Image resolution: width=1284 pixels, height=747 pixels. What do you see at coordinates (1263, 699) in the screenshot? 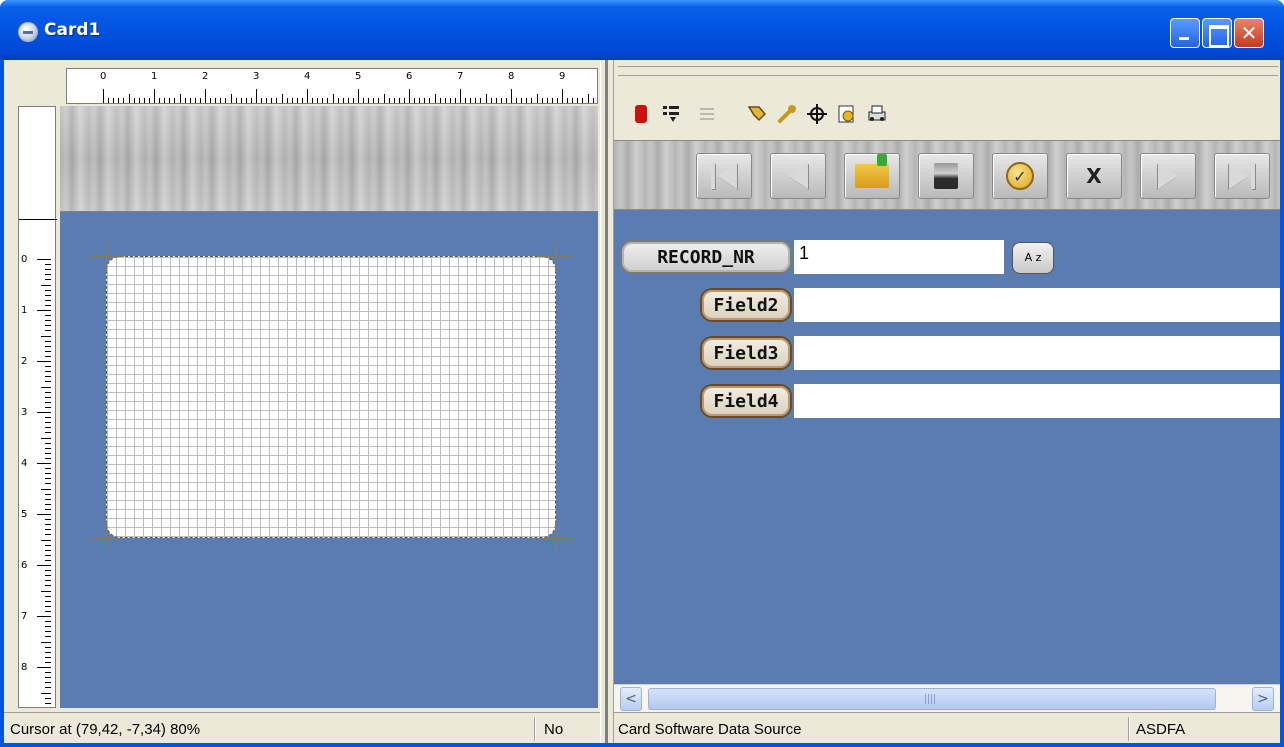
I see `scroll-right-button: >` at bounding box center [1263, 699].